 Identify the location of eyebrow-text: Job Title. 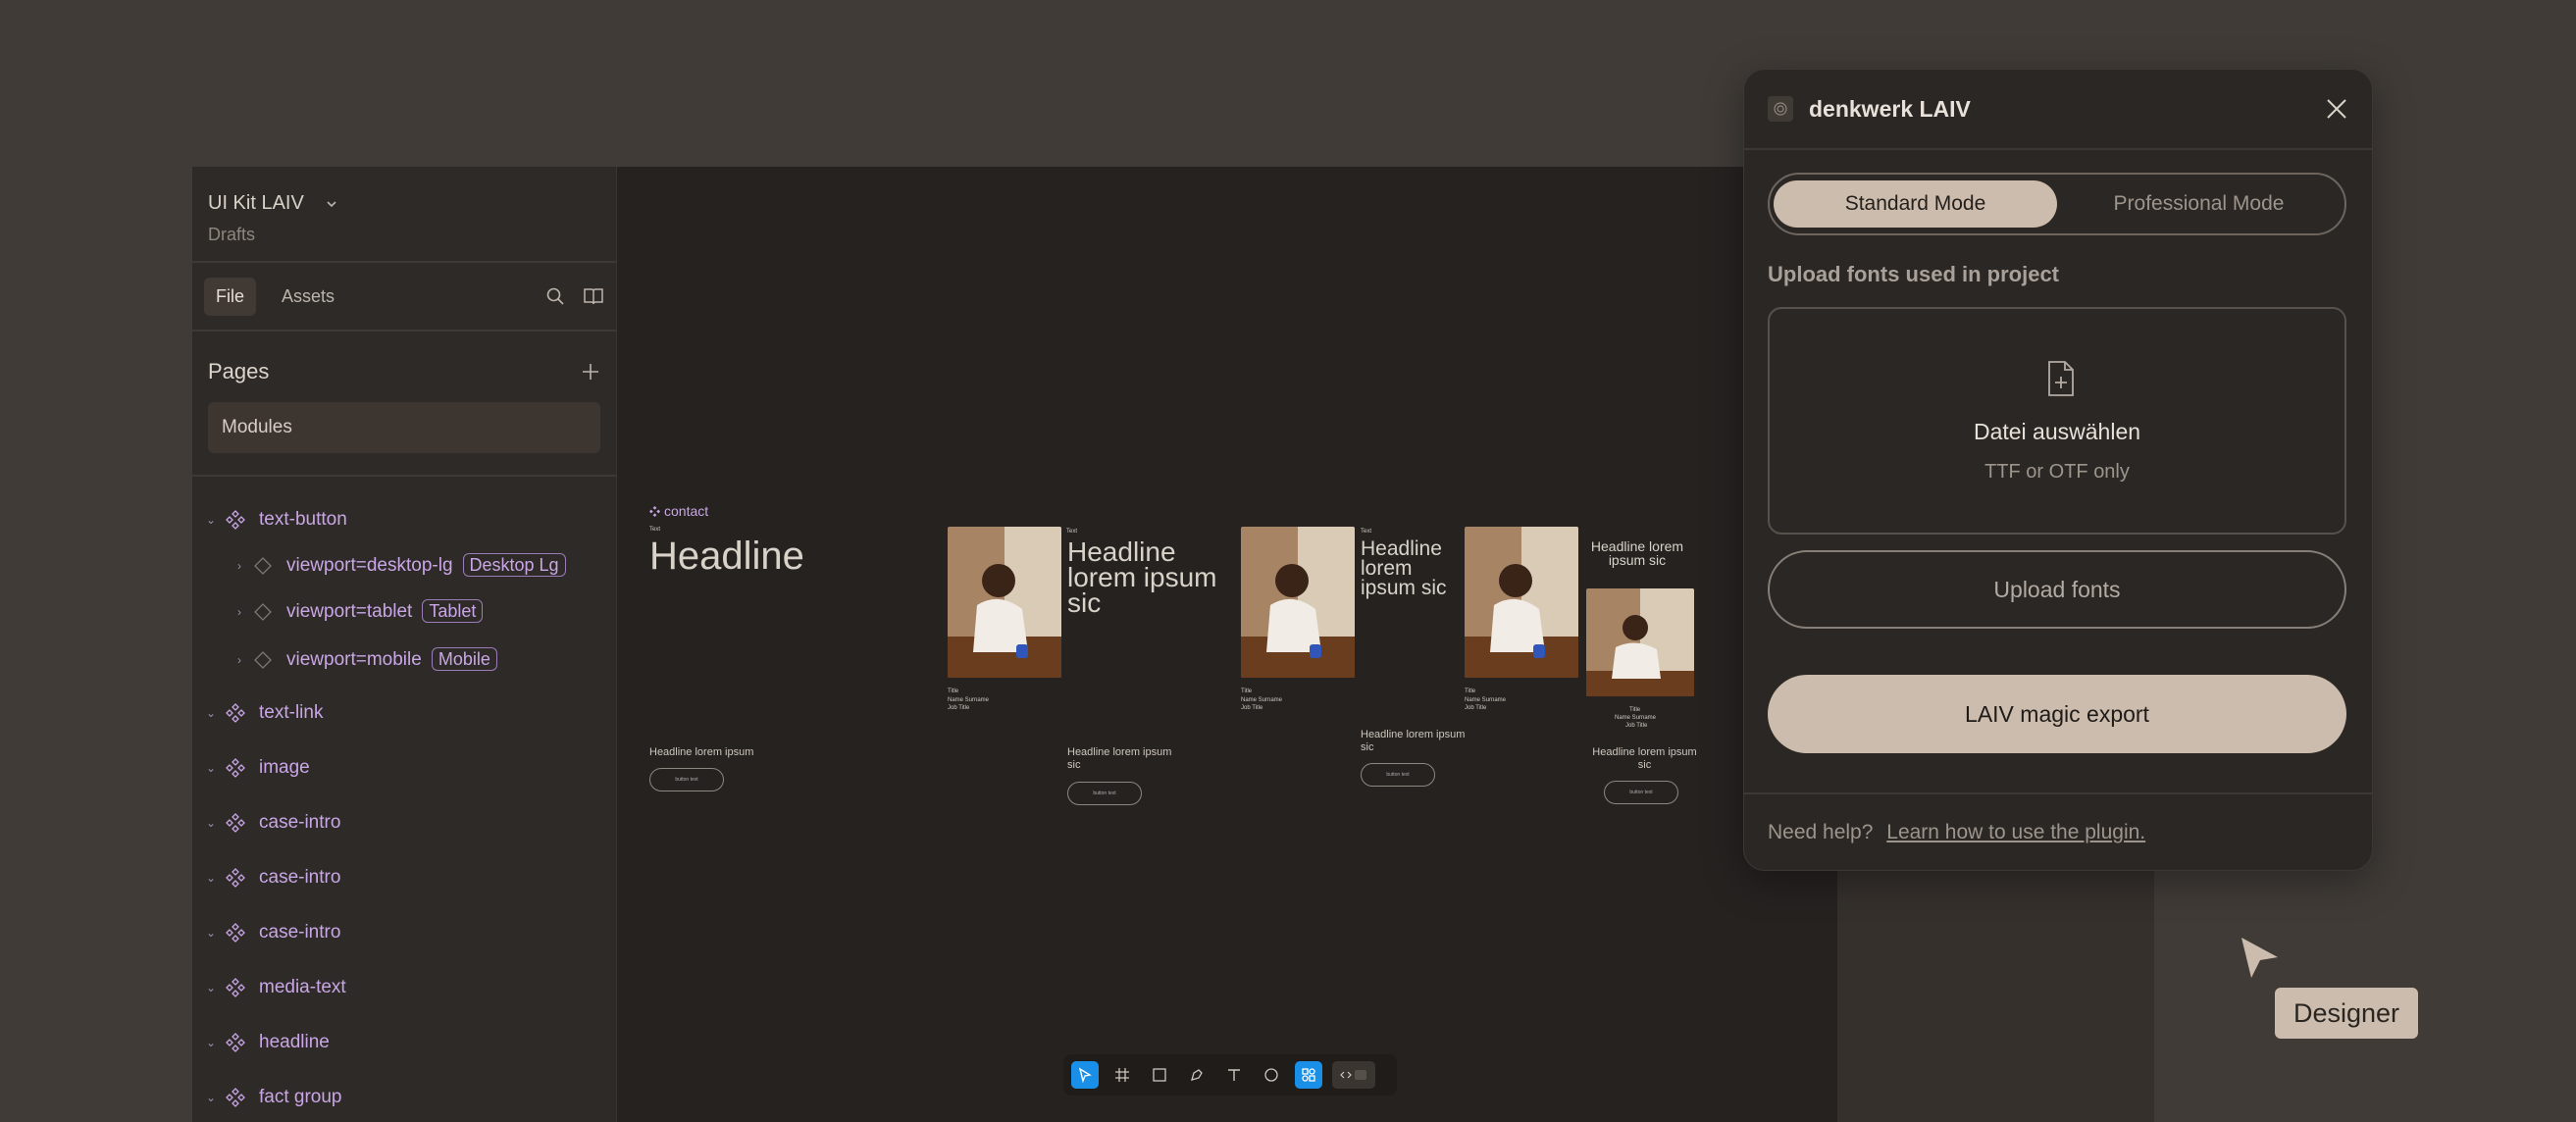
(959, 708).